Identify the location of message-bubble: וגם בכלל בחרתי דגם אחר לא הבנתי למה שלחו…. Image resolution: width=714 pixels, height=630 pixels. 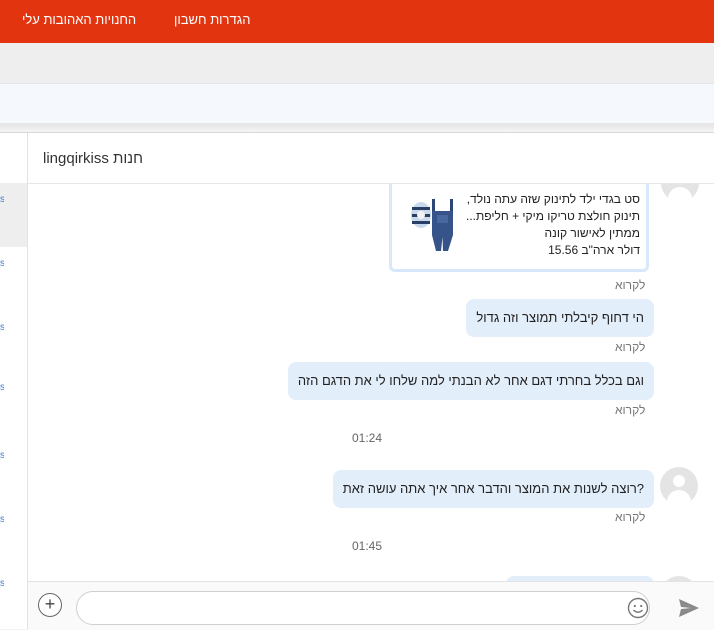
(470, 381).